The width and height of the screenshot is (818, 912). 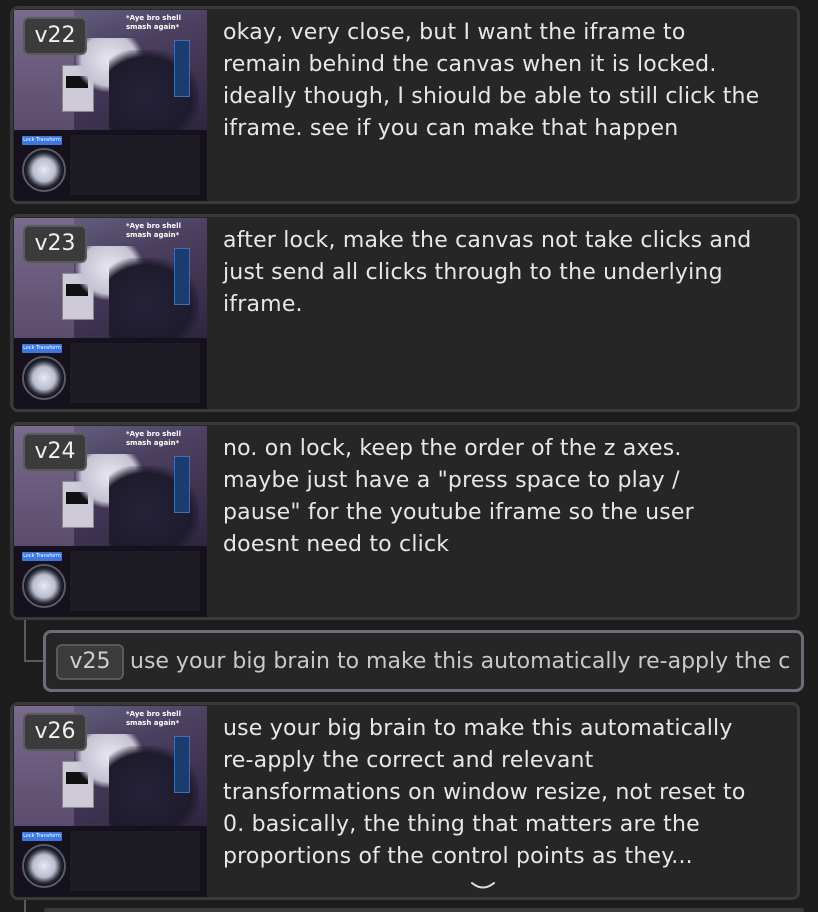 What do you see at coordinates (483, 887) in the screenshot?
I see `chevron-down-icon` at bounding box center [483, 887].